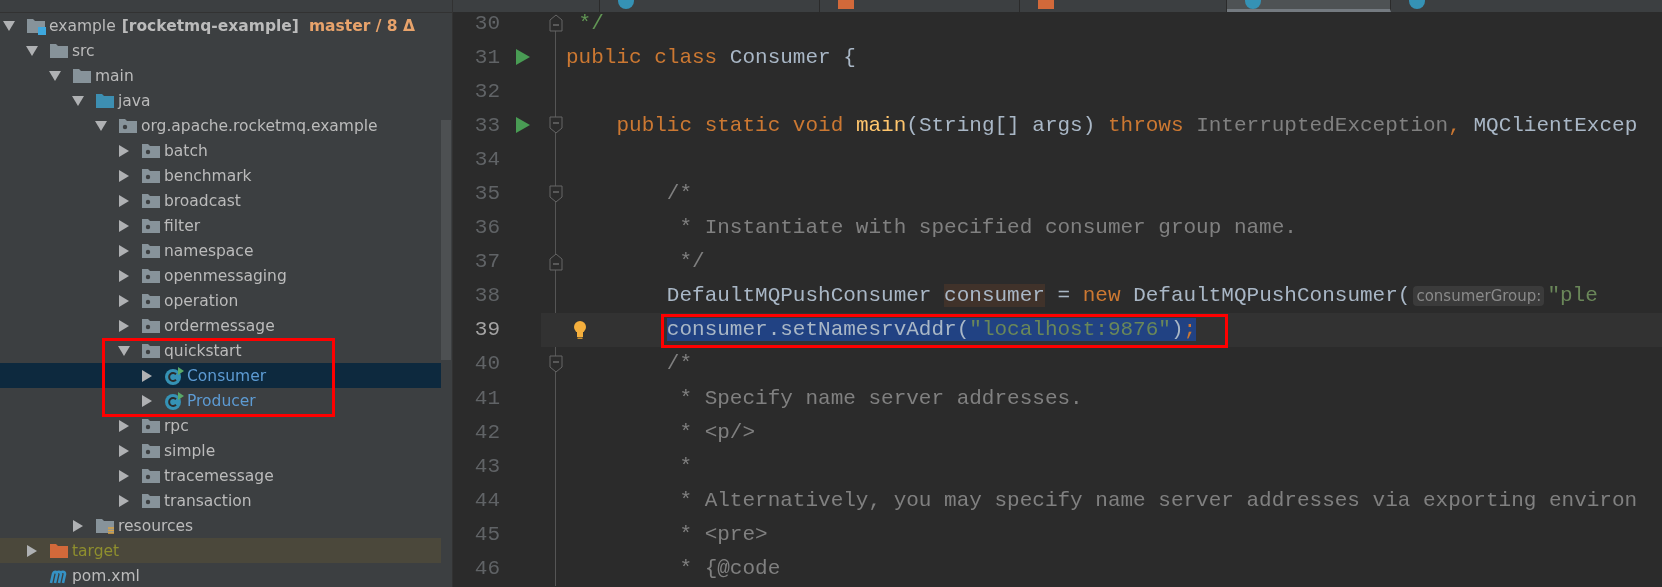 The width and height of the screenshot is (1662, 587). What do you see at coordinates (220, 75) in the screenshot?
I see `tree-item: main` at bounding box center [220, 75].